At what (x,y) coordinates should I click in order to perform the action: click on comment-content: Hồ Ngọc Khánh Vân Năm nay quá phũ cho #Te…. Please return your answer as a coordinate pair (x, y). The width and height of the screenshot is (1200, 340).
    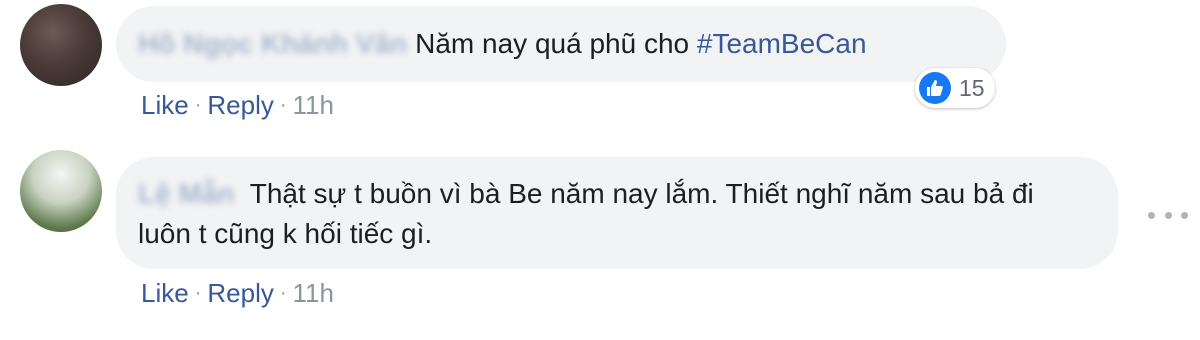
    Looking at the image, I should click on (502, 44).